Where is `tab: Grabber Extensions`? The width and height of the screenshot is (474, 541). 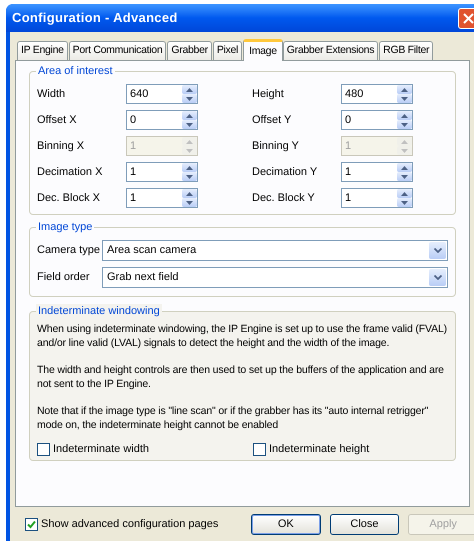
tab: Grabber Extensions is located at coordinates (330, 50).